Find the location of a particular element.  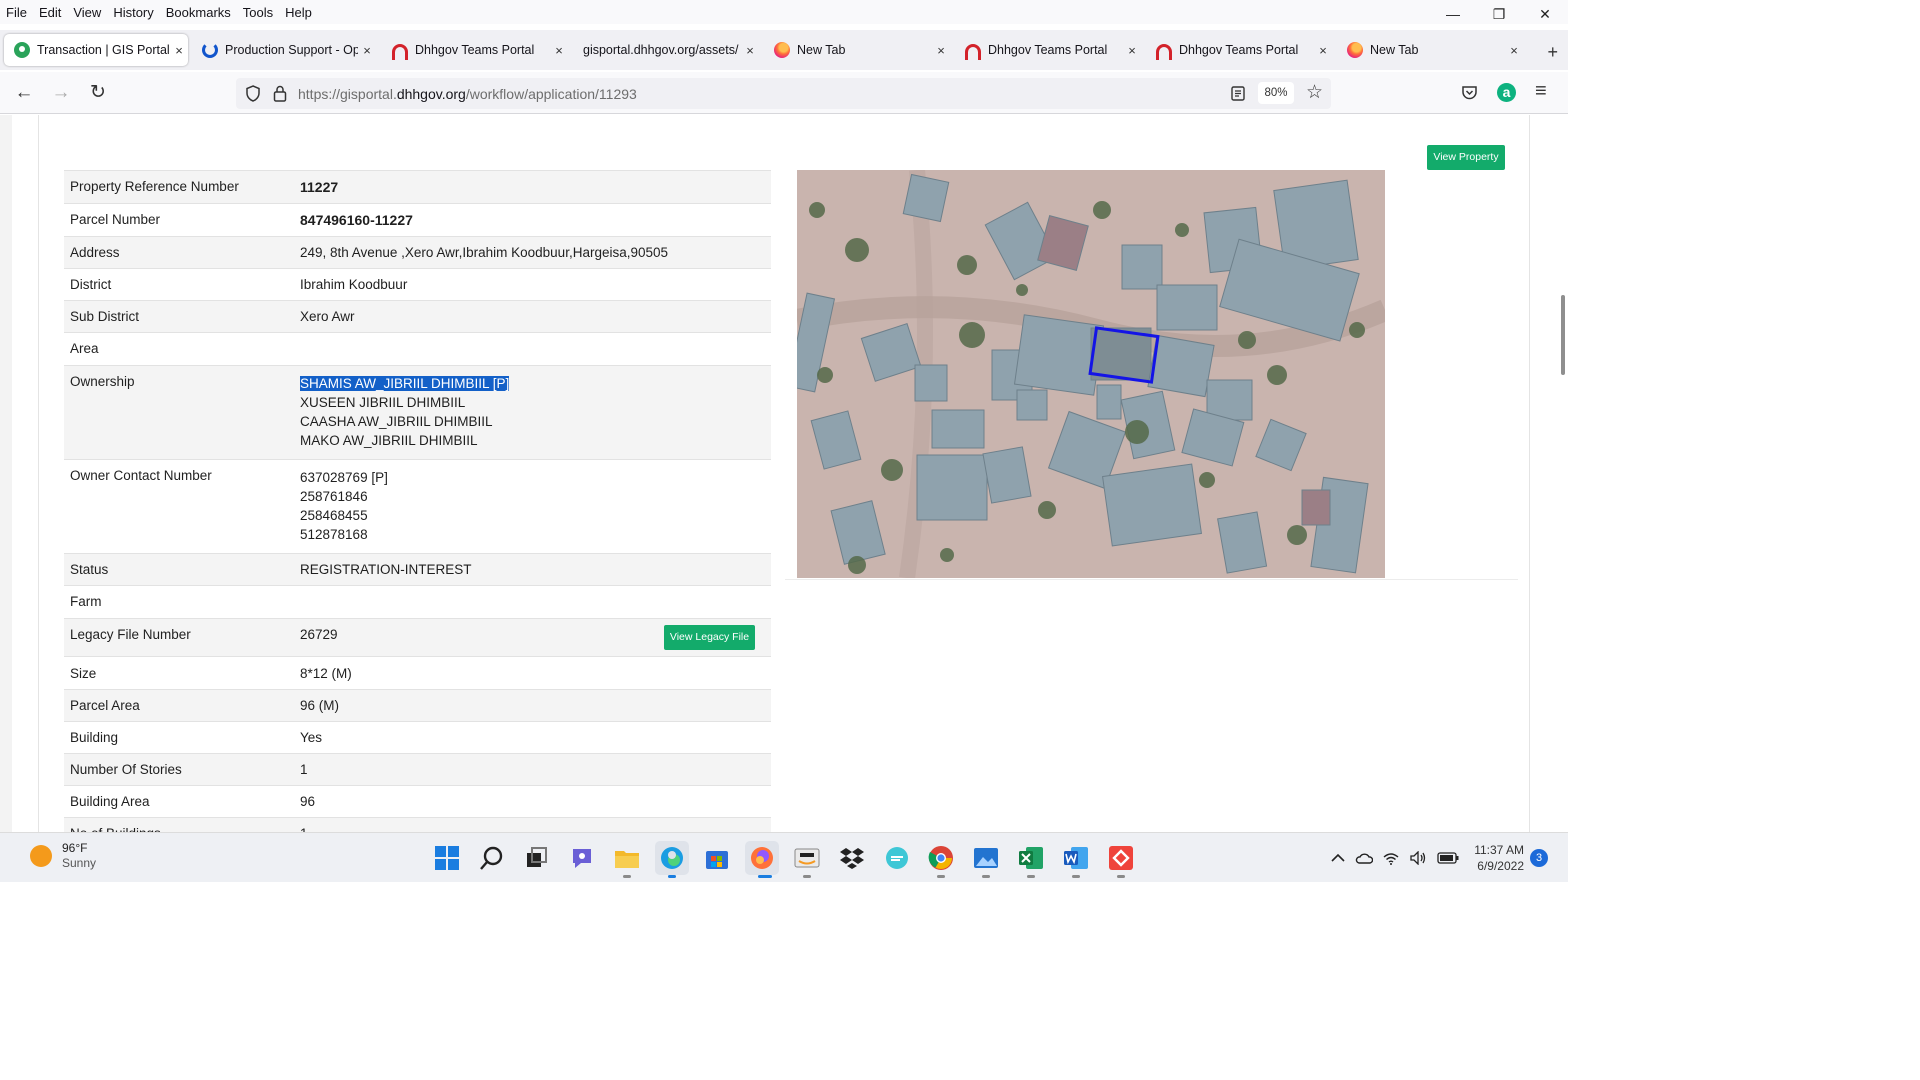

menu-tools: Tools is located at coordinates (258, 12).